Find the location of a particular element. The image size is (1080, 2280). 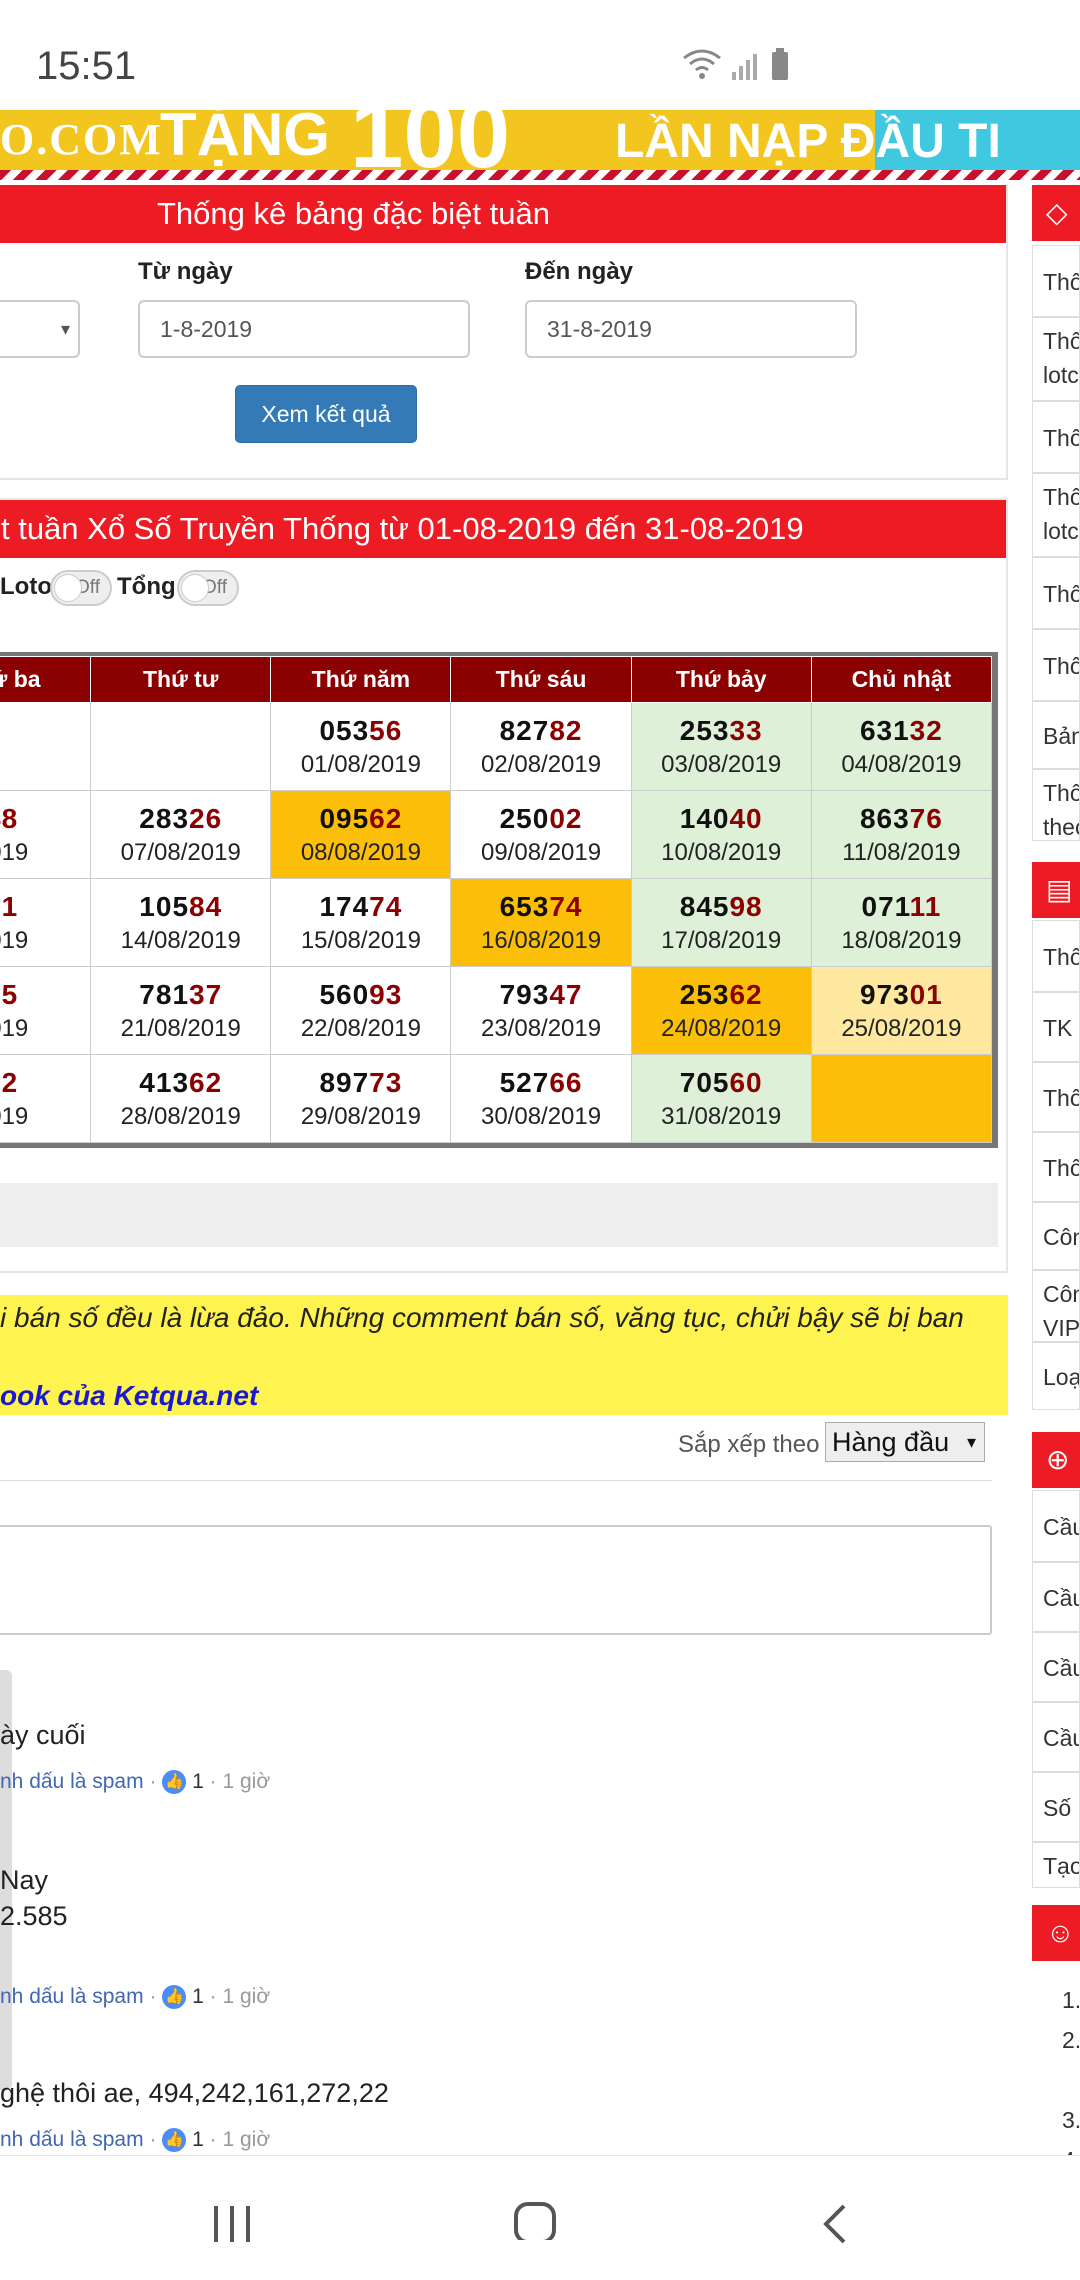

result-cell is located at coordinates (46, 746).